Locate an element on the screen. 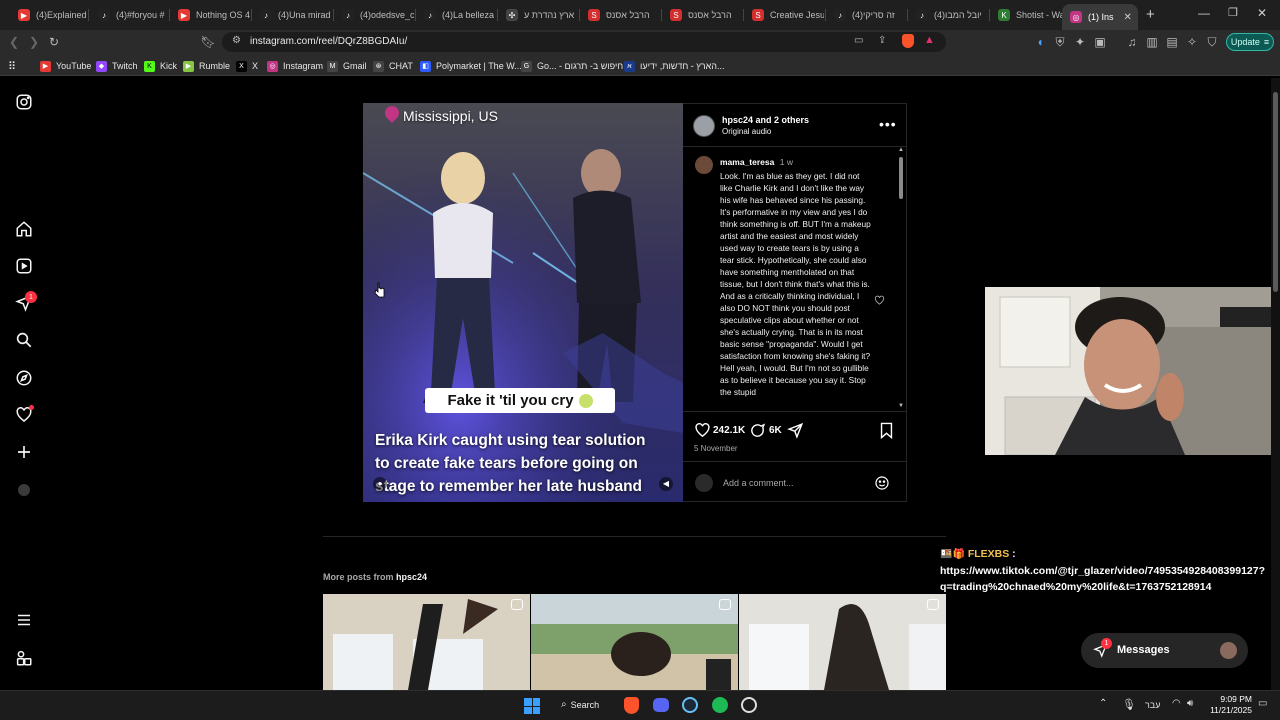 Image resolution: width=1280 pixels, height=720 pixels. comment-count: 6K is located at coordinates (775, 430).